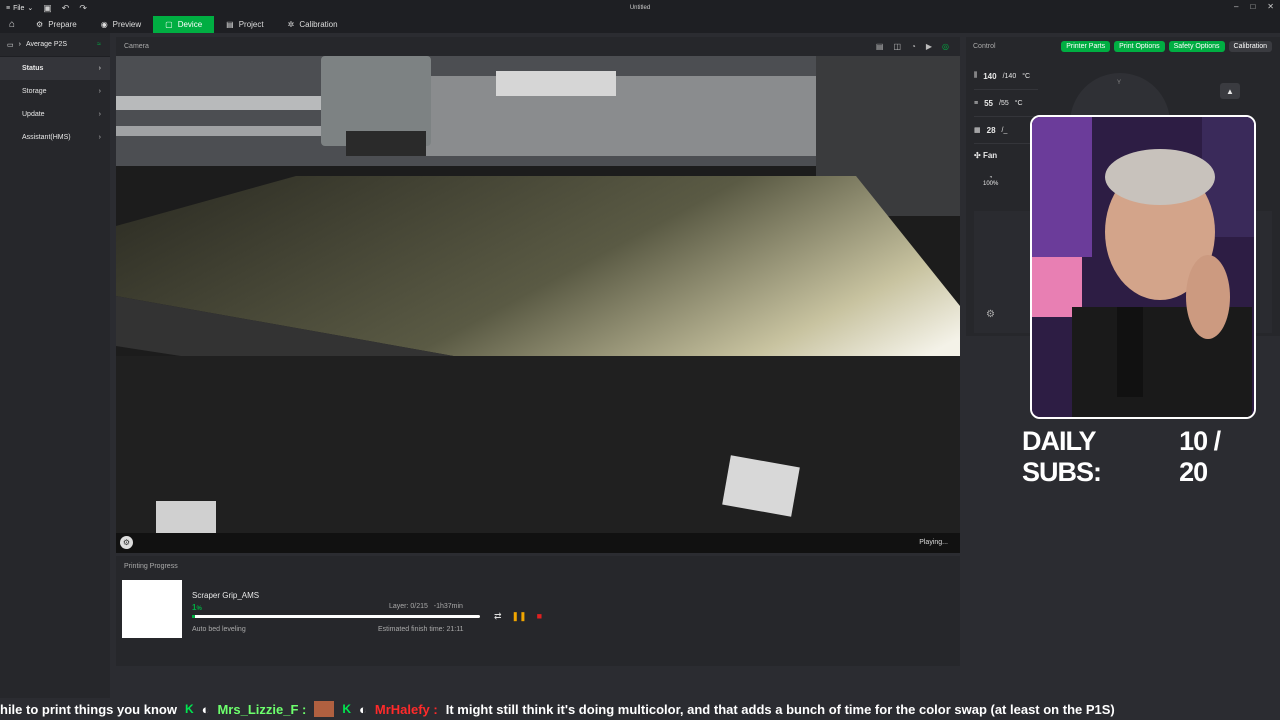 Image resolution: width=1280 pixels, height=720 pixels. What do you see at coordinates (324, 709) in the screenshot?
I see `avatar` at bounding box center [324, 709].